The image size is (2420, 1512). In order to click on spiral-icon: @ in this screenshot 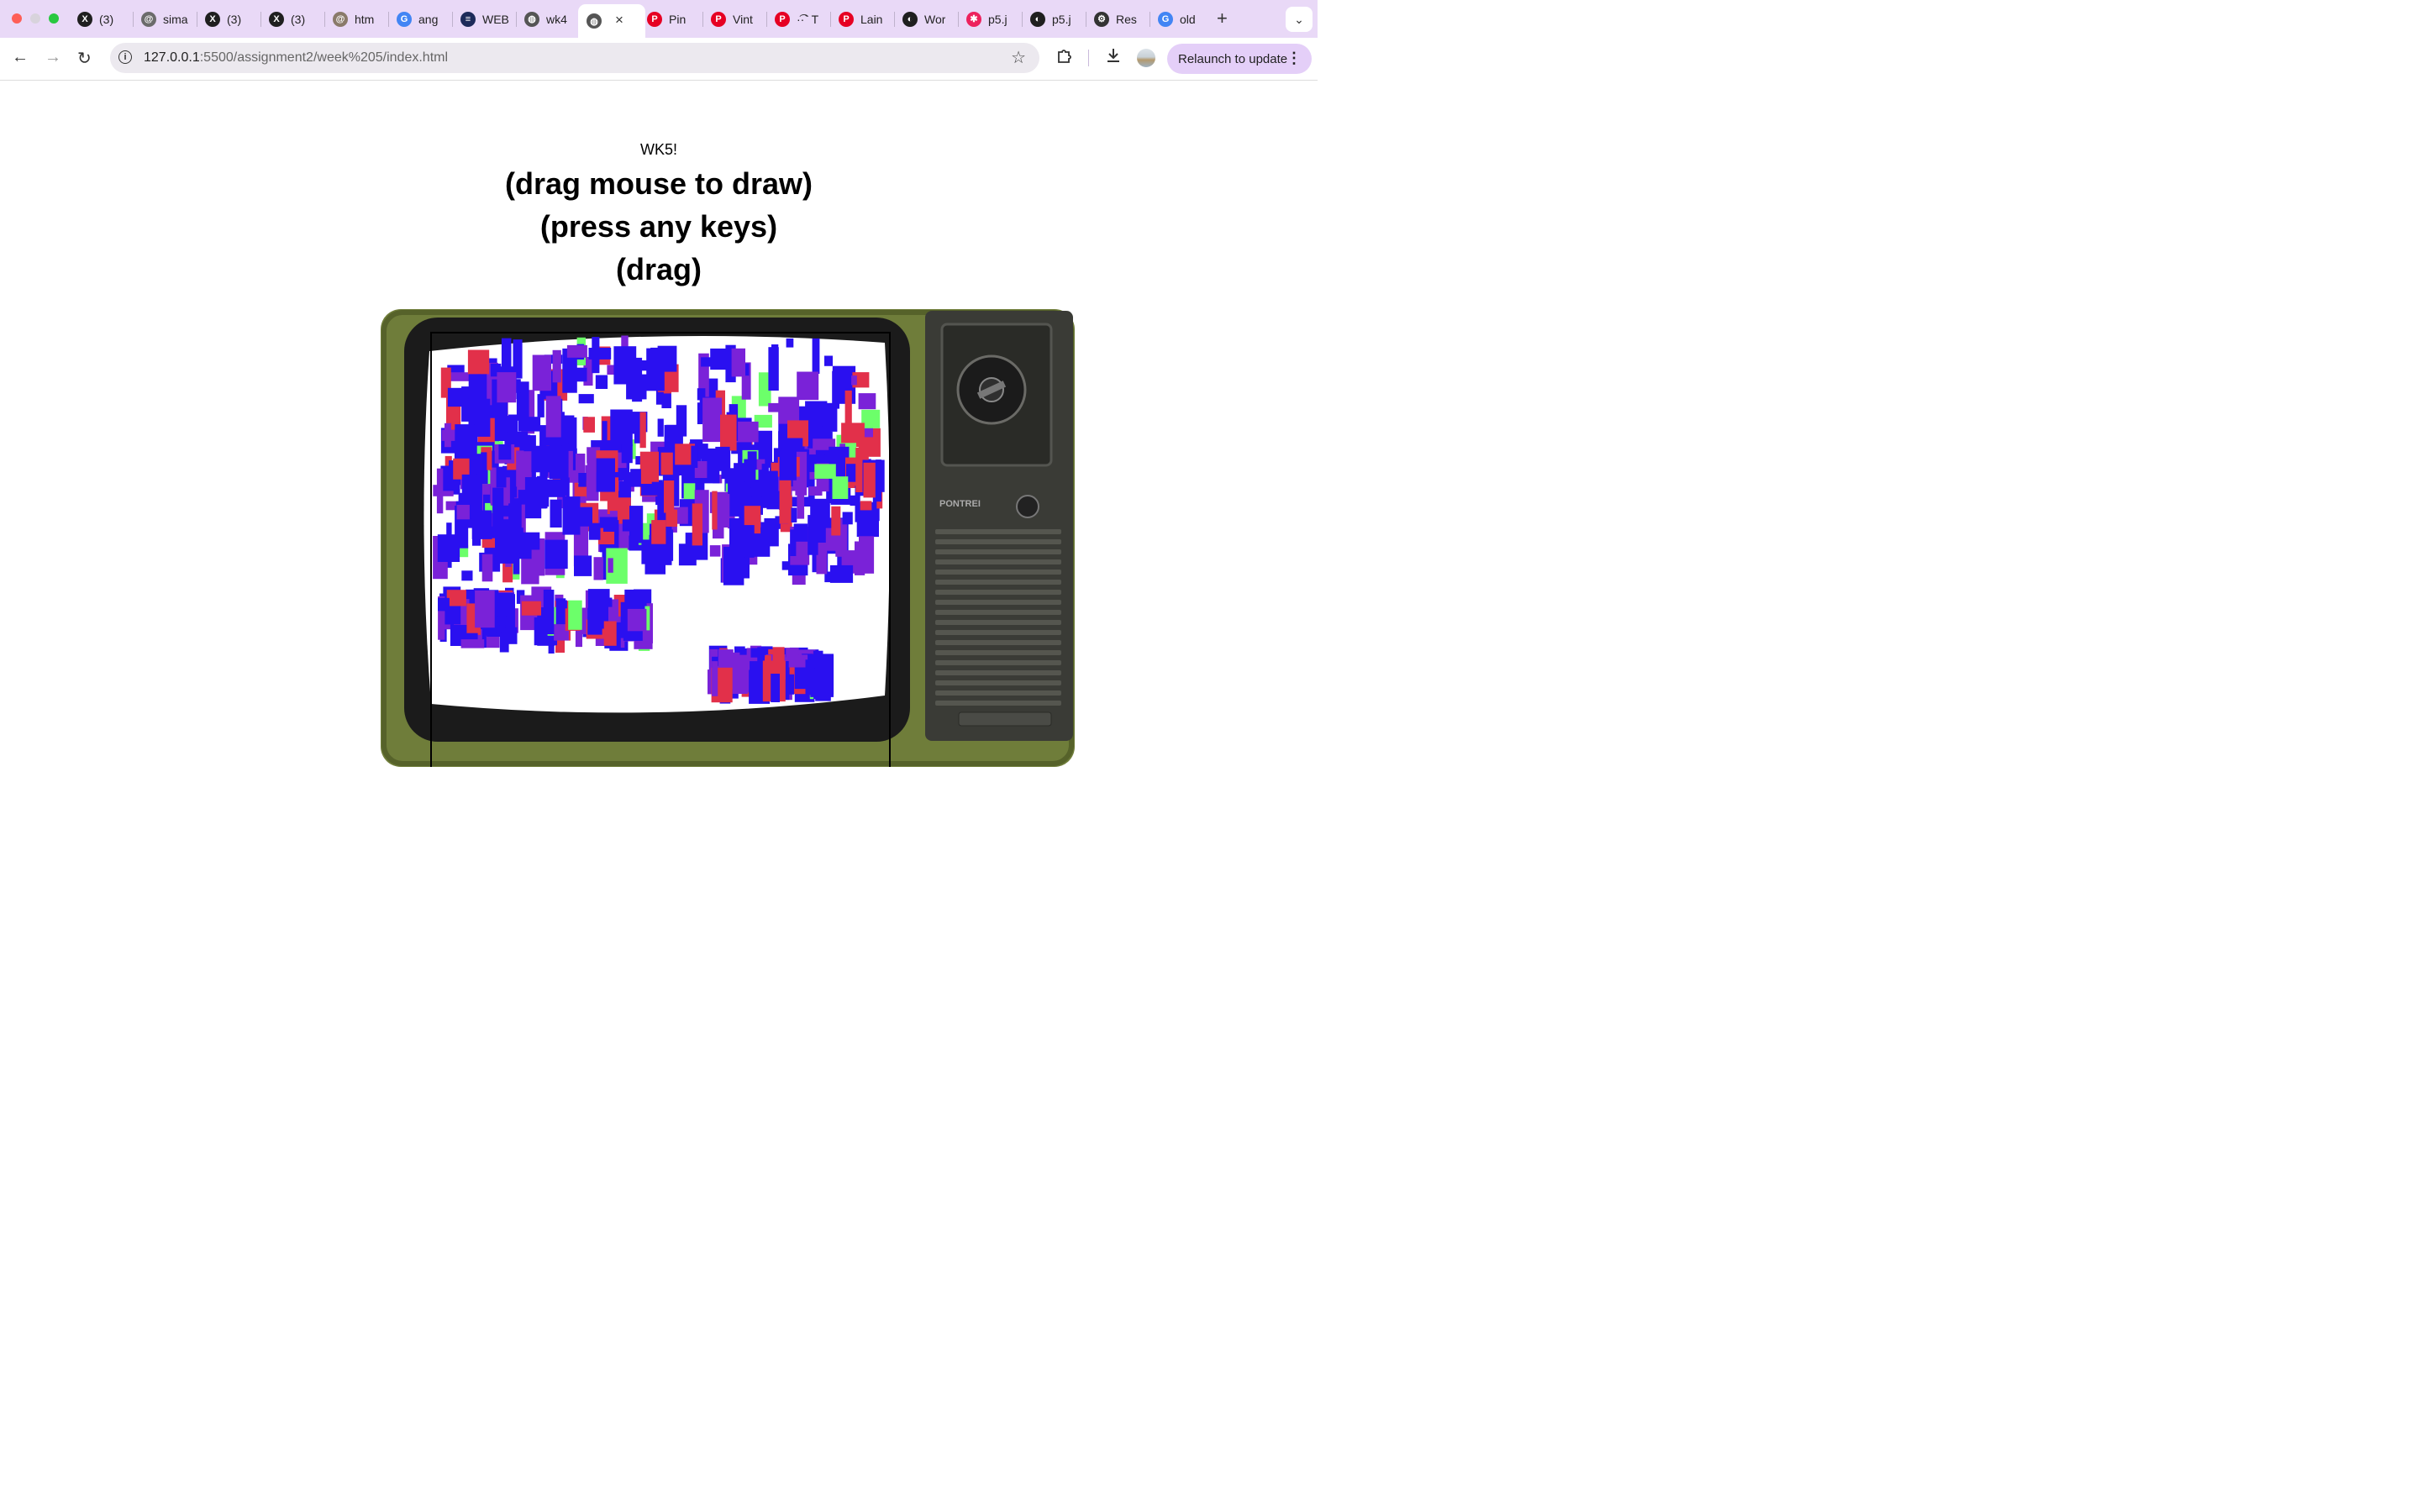, I will do `click(148, 19)`.